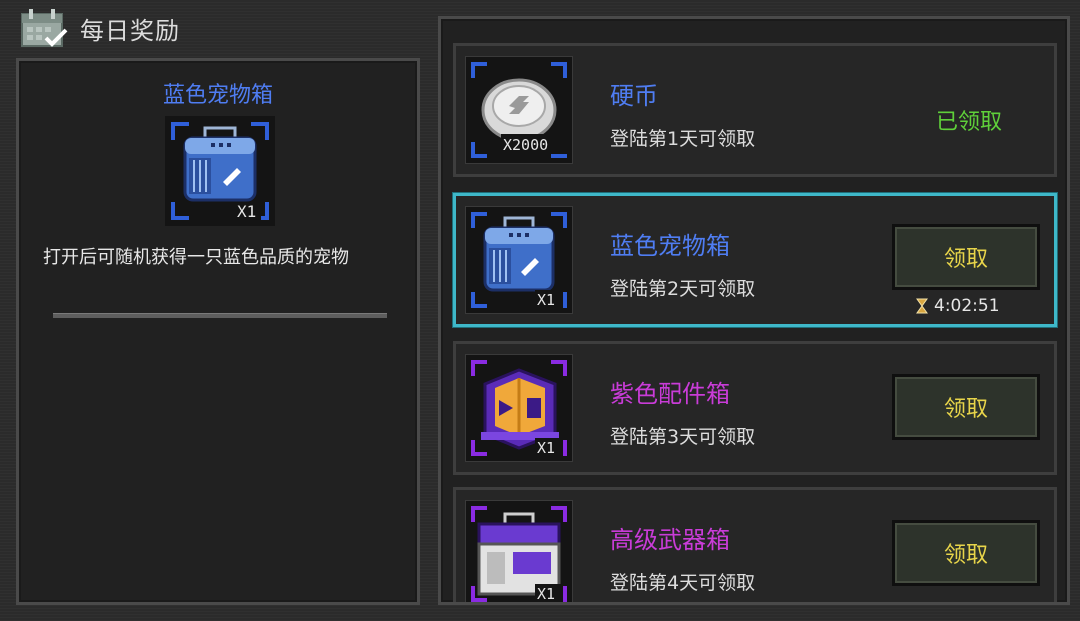 The image size is (1080, 621). Describe the element at coordinates (246, 211) in the screenshot. I see `detail-quantity: X1` at that location.